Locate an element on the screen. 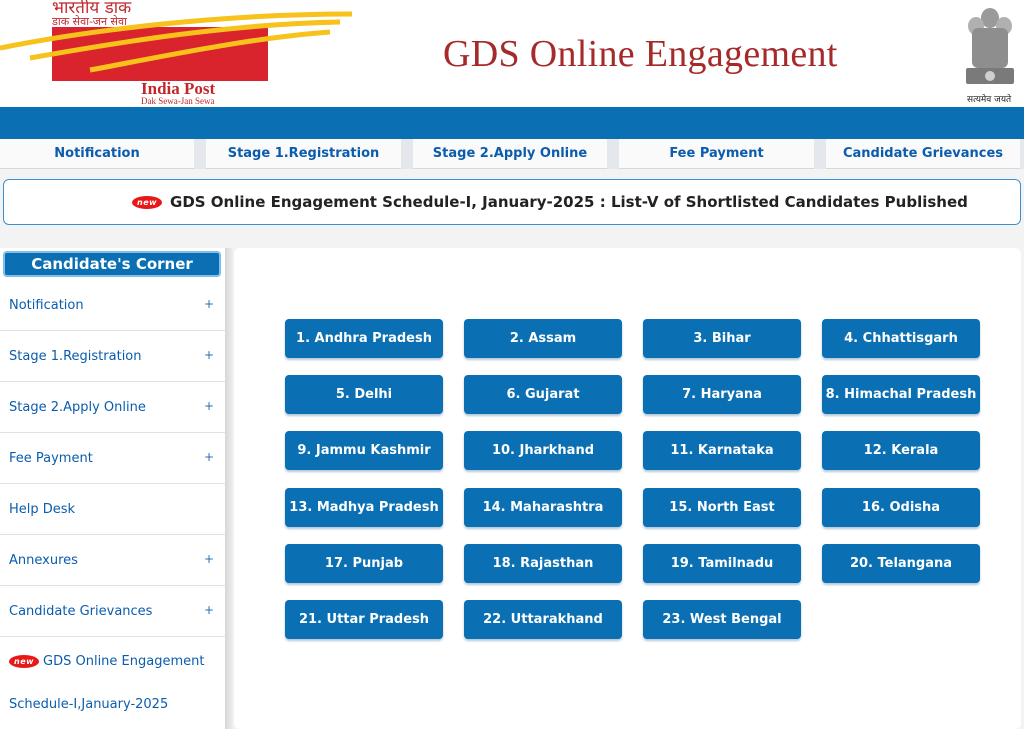  sidebar-item-help-desk: Help Desk is located at coordinates (112, 509).